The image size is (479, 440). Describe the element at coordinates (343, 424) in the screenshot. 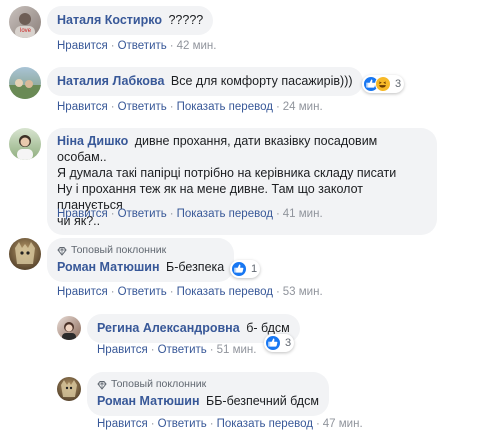

I see `timestamp: 47 мин.` at that location.